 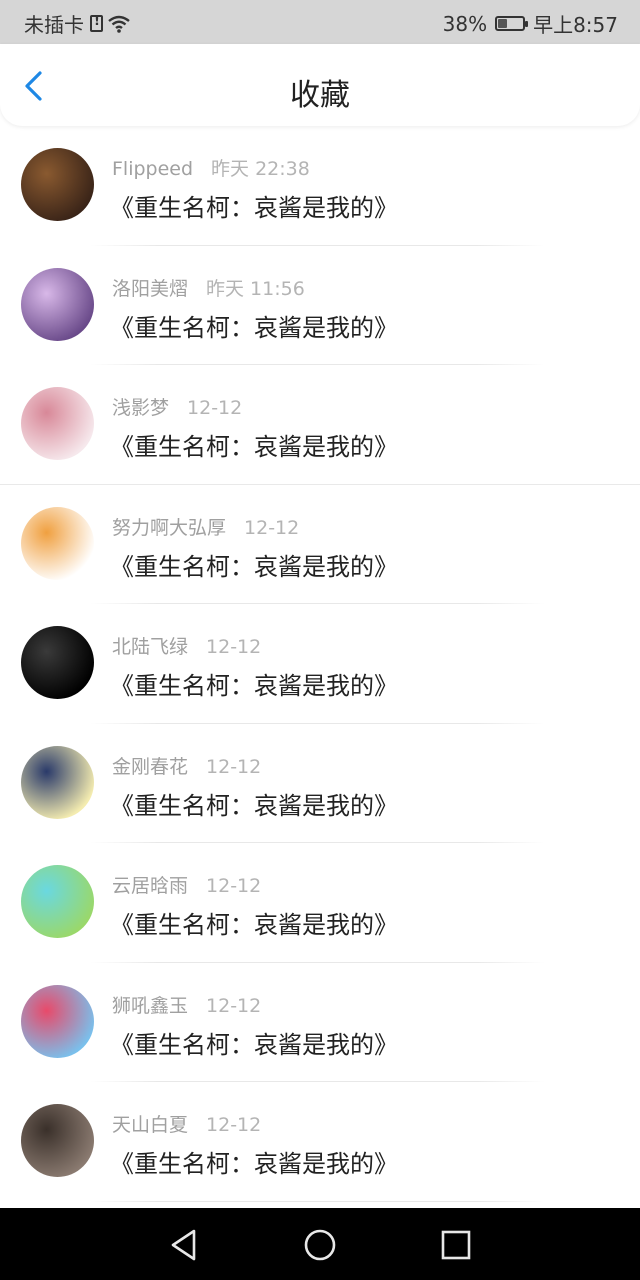 I want to click on item-meta: 北陆飞绿 12-12, so click(x=186, y=645).